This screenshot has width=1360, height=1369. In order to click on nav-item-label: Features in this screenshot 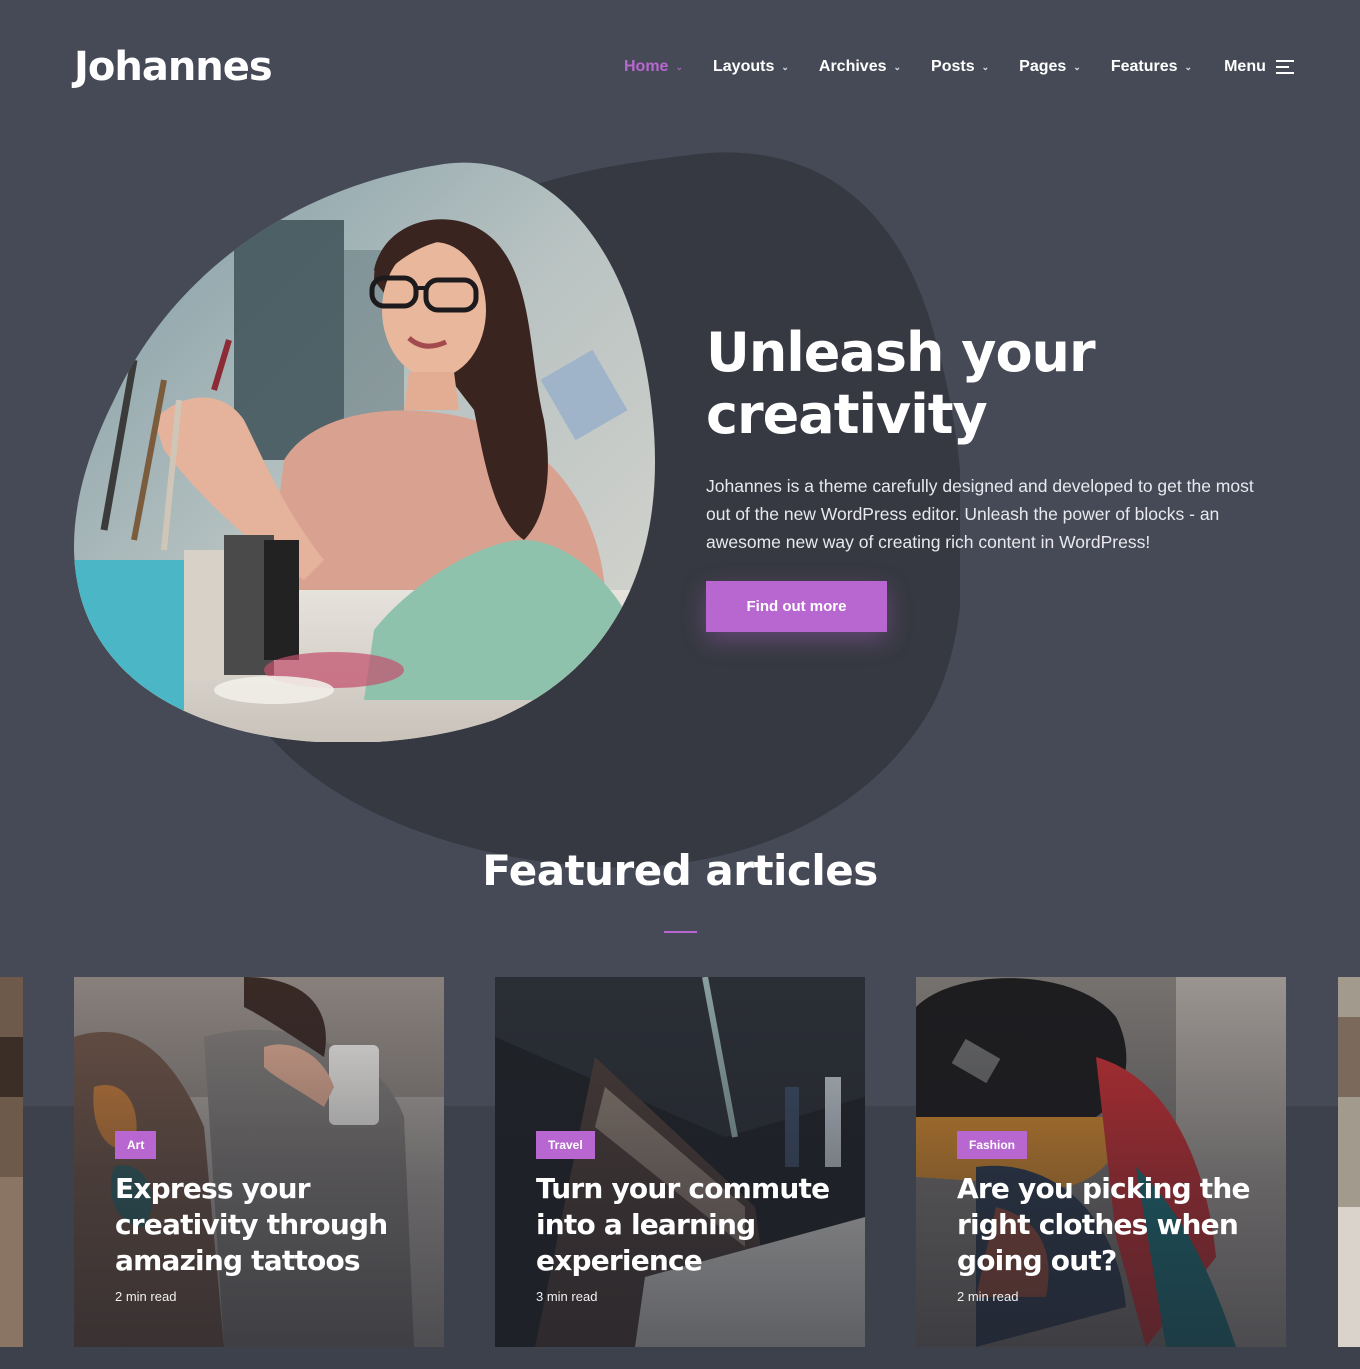, I will do `click(1144, 66)`.